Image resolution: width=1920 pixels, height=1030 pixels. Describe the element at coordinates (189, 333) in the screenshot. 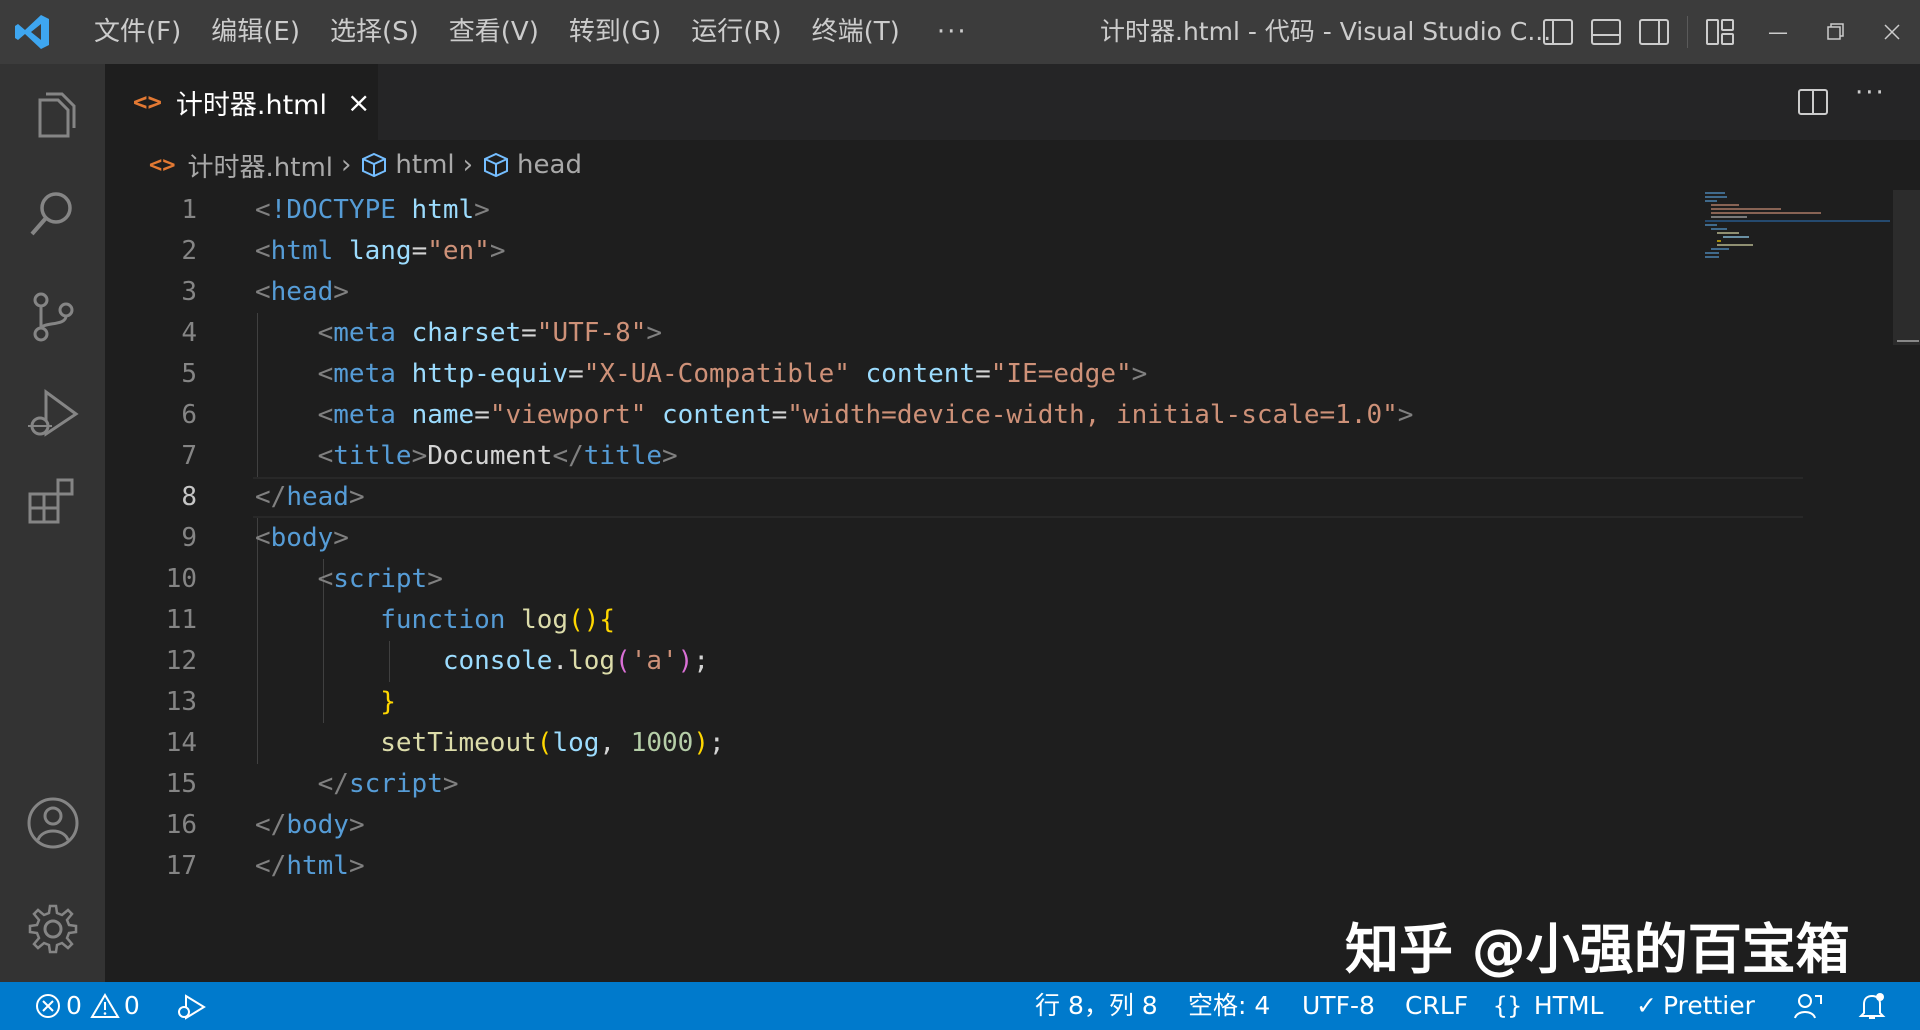

I see `line-number: 4` at that location.